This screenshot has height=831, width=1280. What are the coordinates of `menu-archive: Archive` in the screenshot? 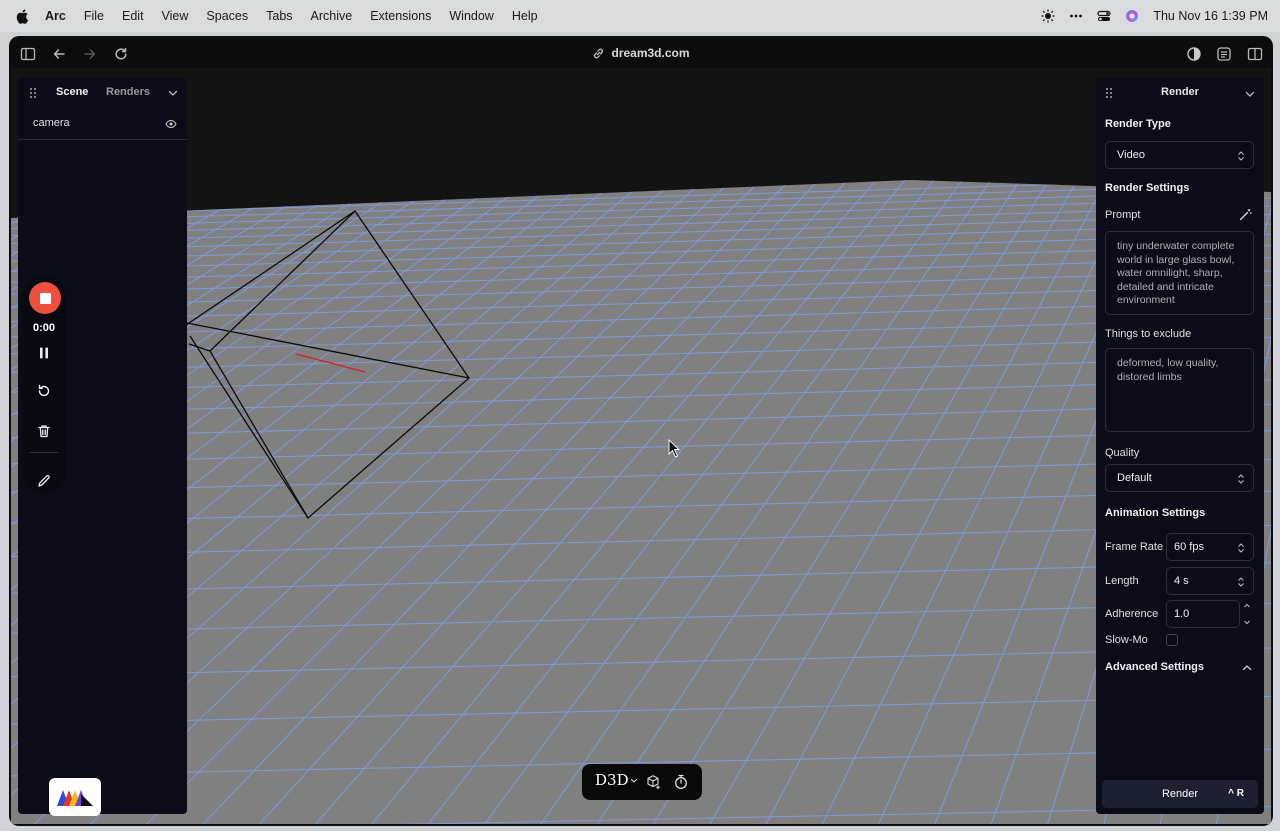 It's located at (332, 16).